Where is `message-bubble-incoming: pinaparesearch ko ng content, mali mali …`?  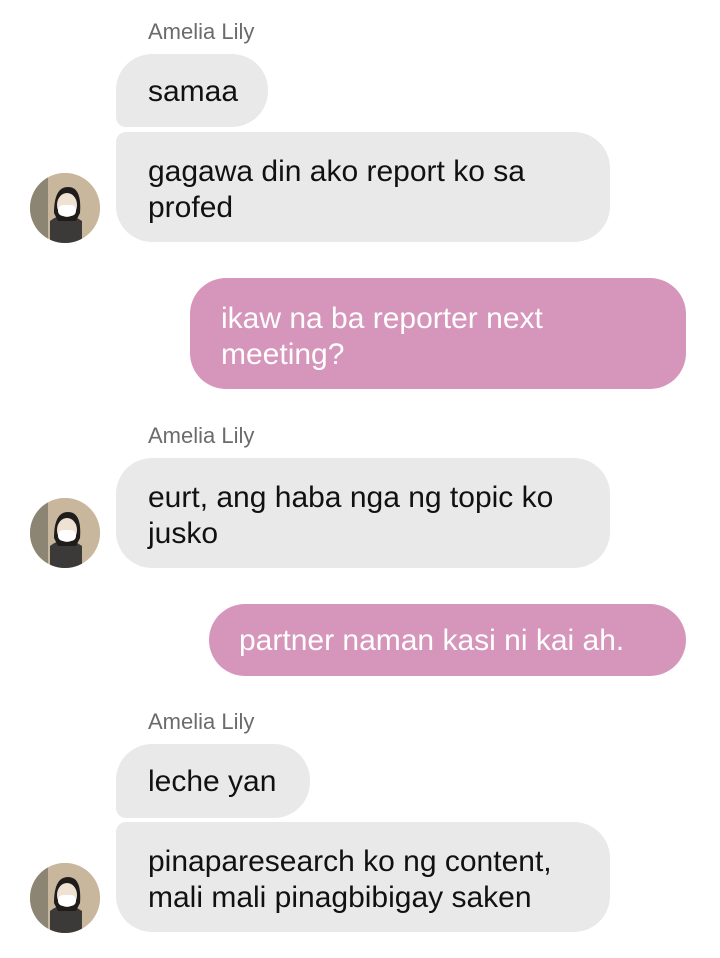
message-bubble-incoming: pinaparesearch ko ng content, mali mali … is located at coordinates (363, 877).